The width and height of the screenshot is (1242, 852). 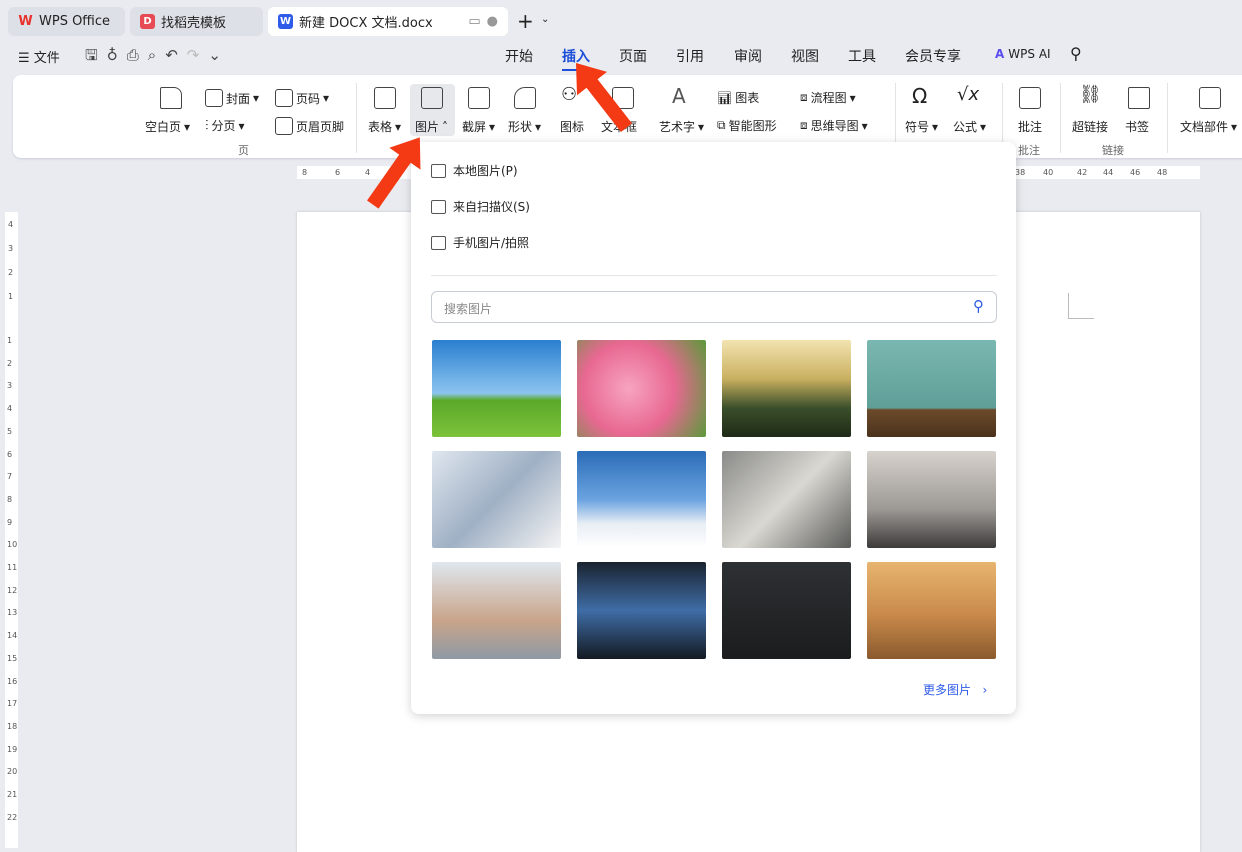 I want to click on menu-review: 审阅, so click(x=748, y=56).